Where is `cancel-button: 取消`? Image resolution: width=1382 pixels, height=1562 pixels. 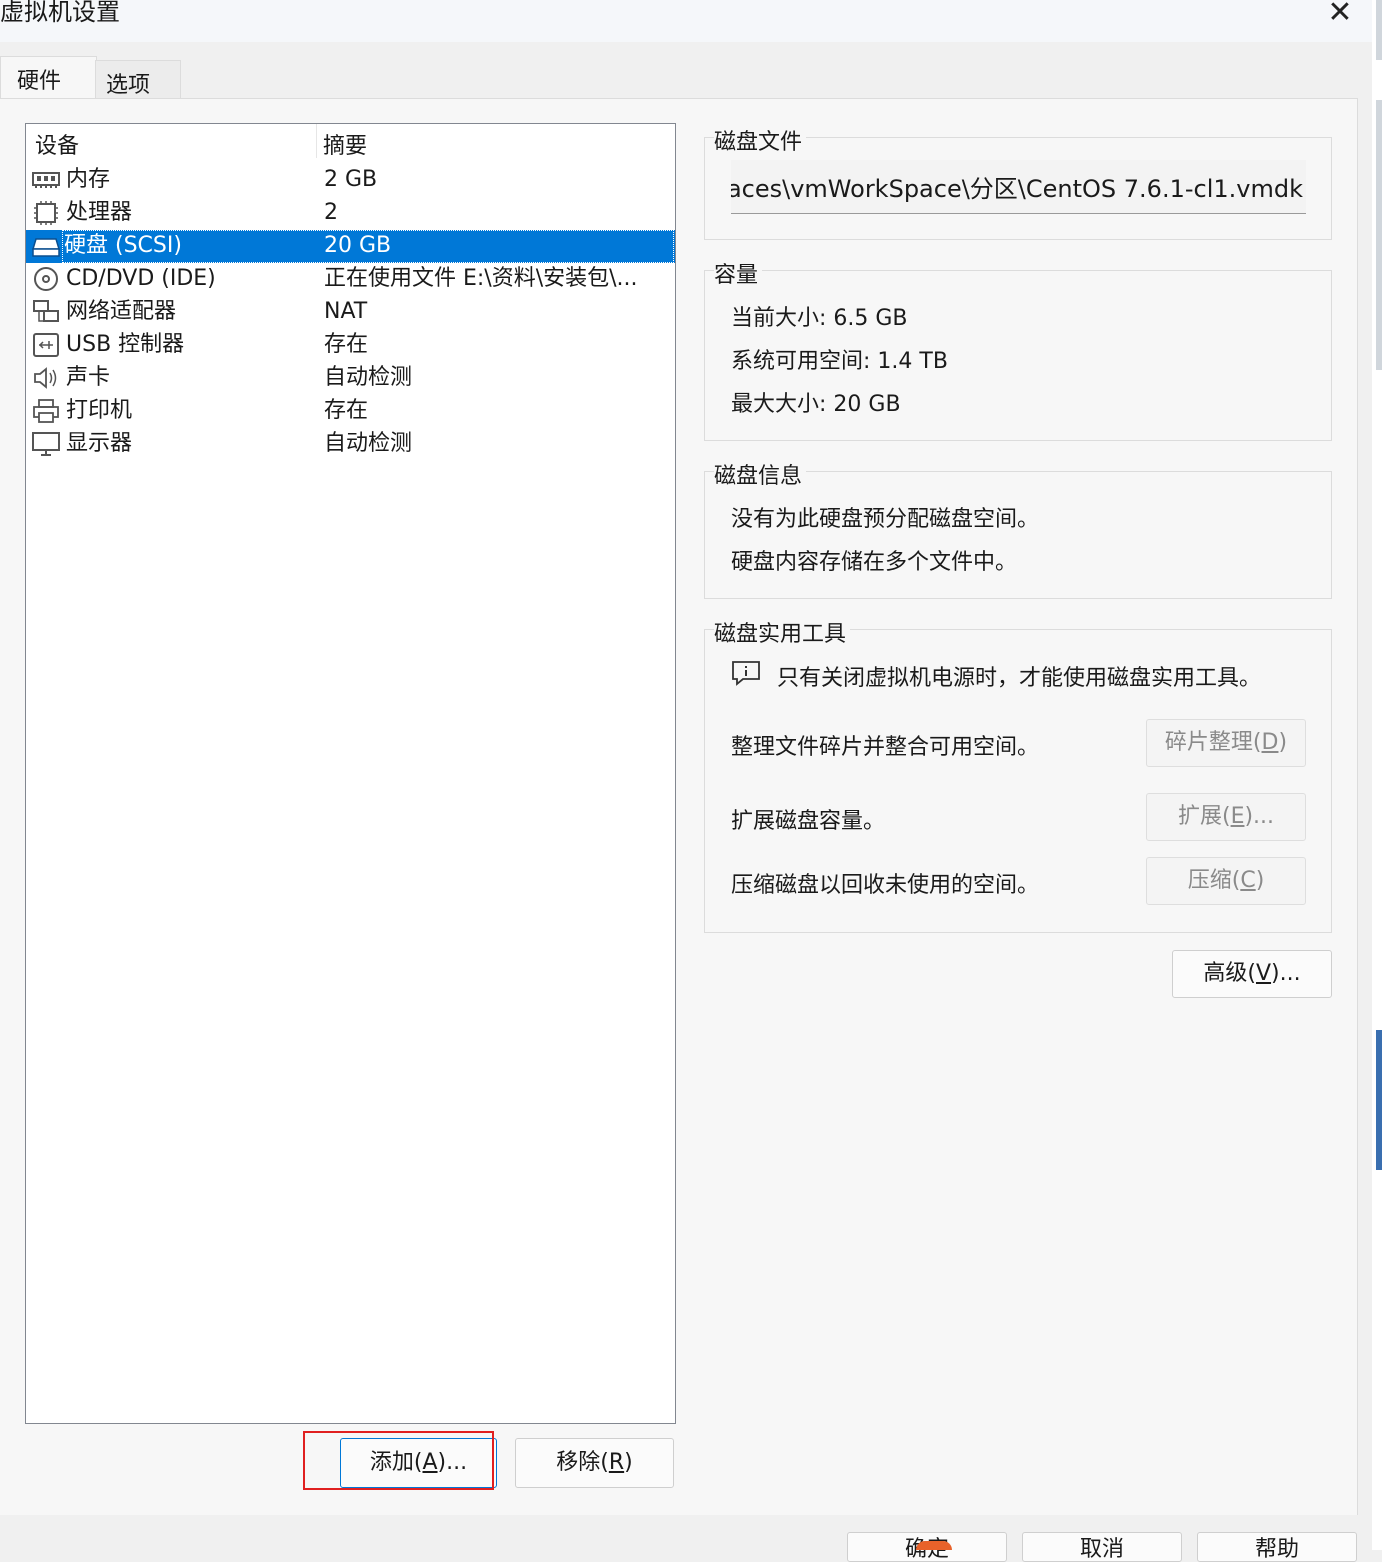
cancel-button: 取消 is located at coordinates (1102, 1547).